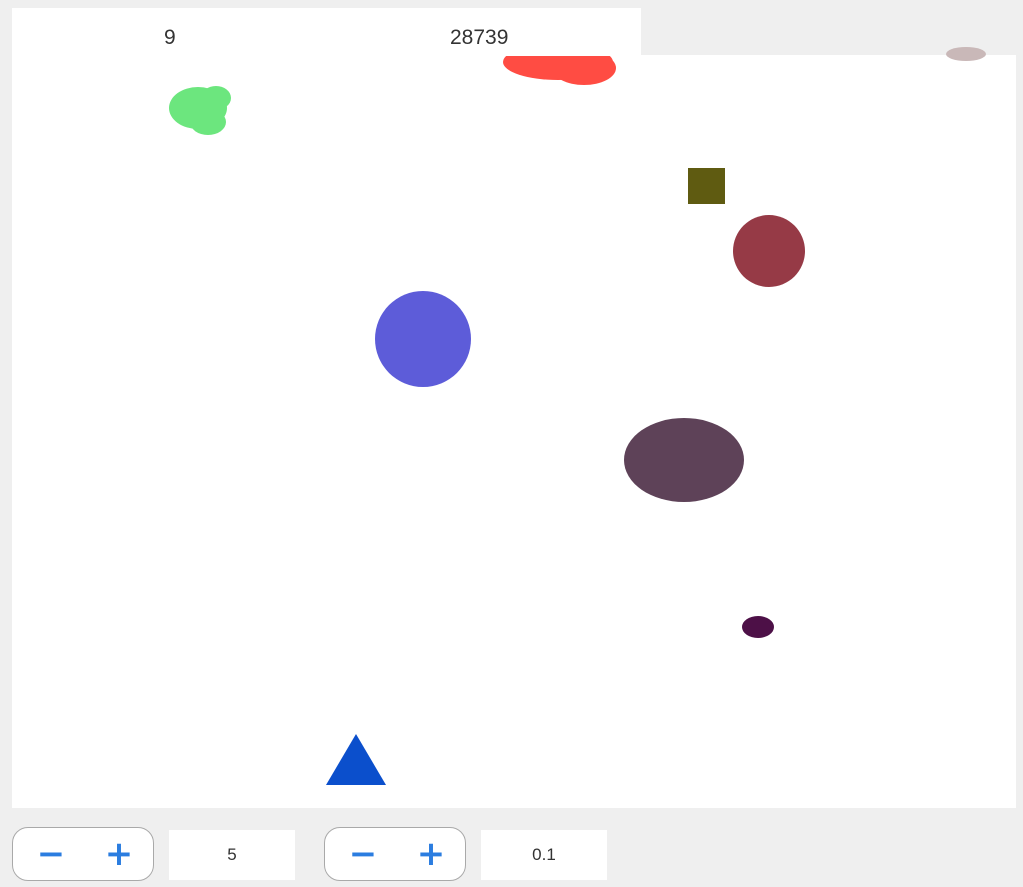 Image resolution: width=1023 pixels, height=887 pixels. What do you see at coordinates (758, 627) in the screenshot?
I see `purple-ellipse` at bounding box center [758, 627].